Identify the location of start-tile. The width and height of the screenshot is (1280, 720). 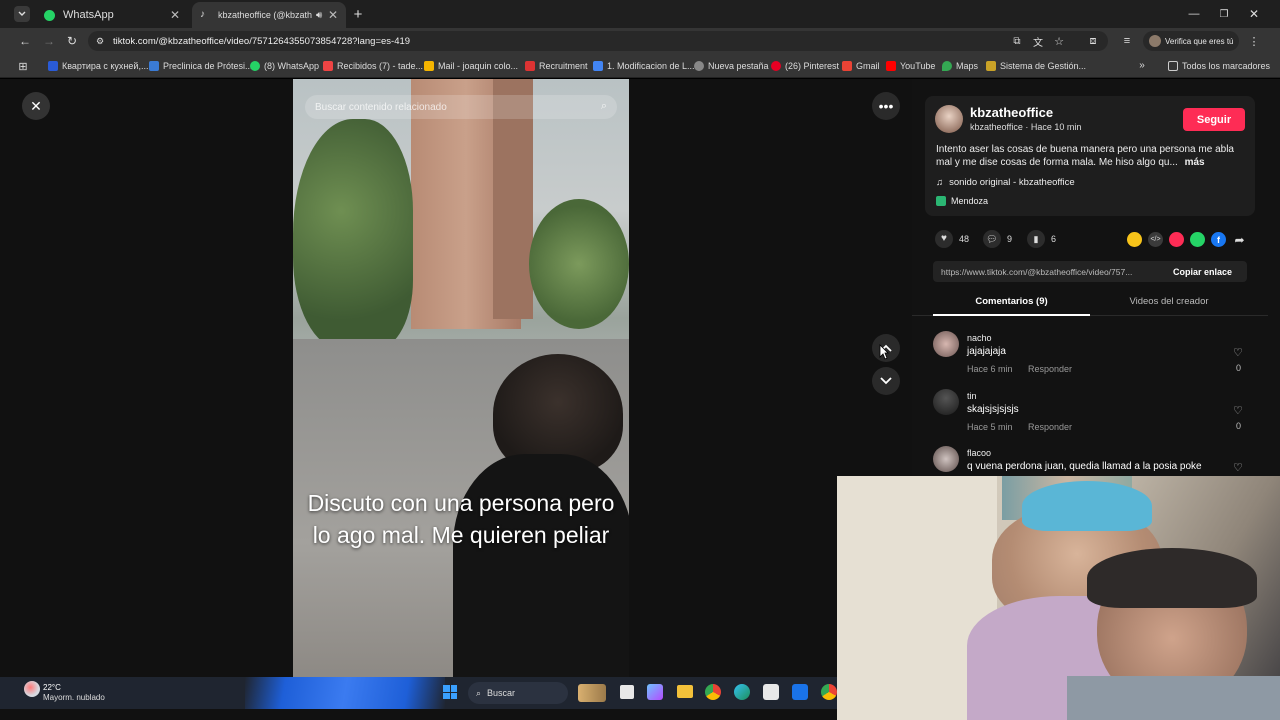
(446, 688).